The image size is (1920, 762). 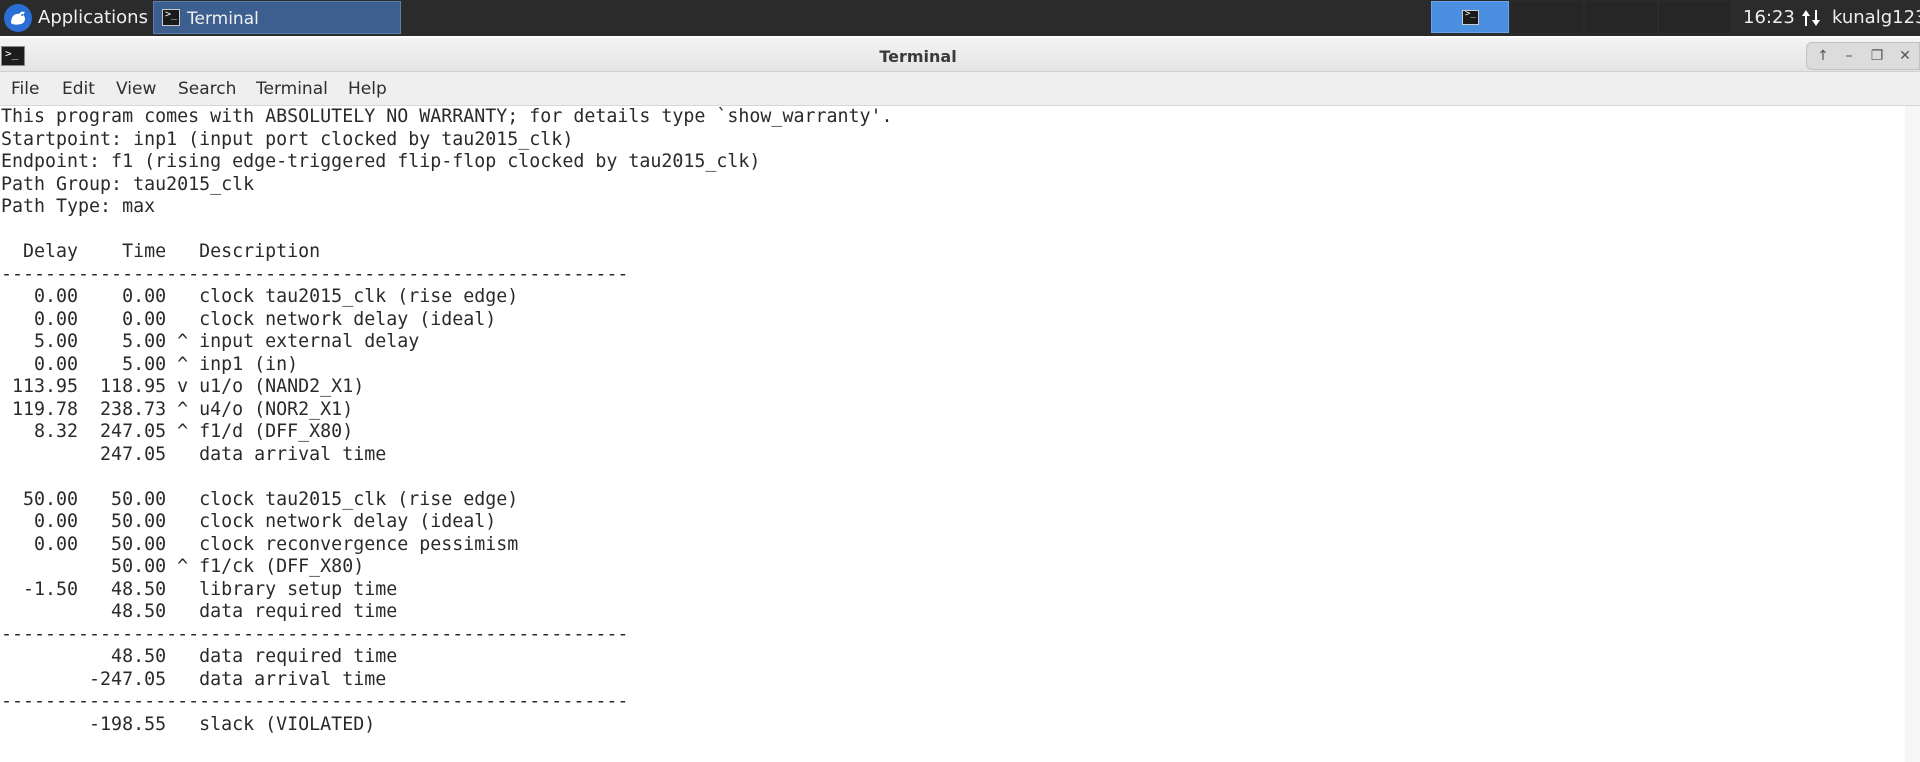 What do you see at coordinates (1621, 17) in the screenshot?
I see `workspace-3-button` at bounding box center [1621, 17].